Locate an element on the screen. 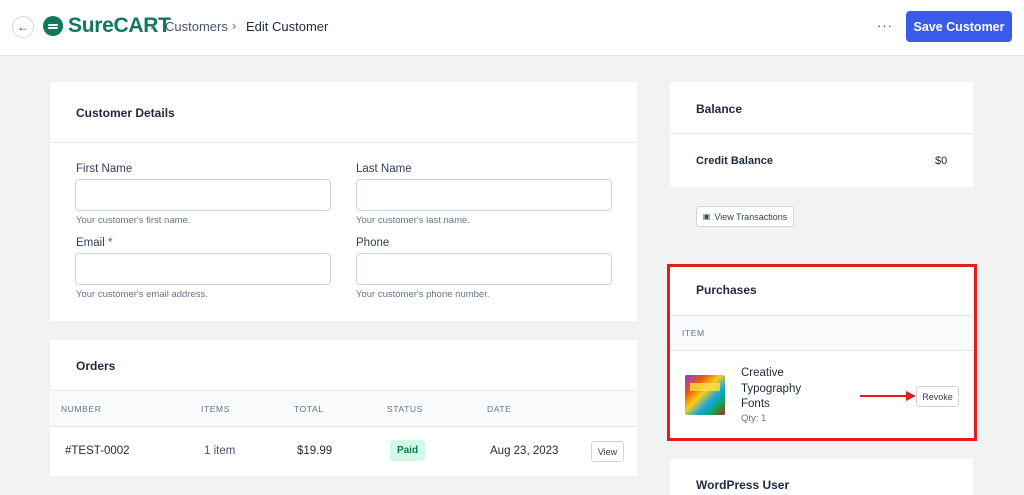 The height and width of the screenshot is (495, 1024). first-name-help: Your customer's first name. is located at coordinates (133, 220).